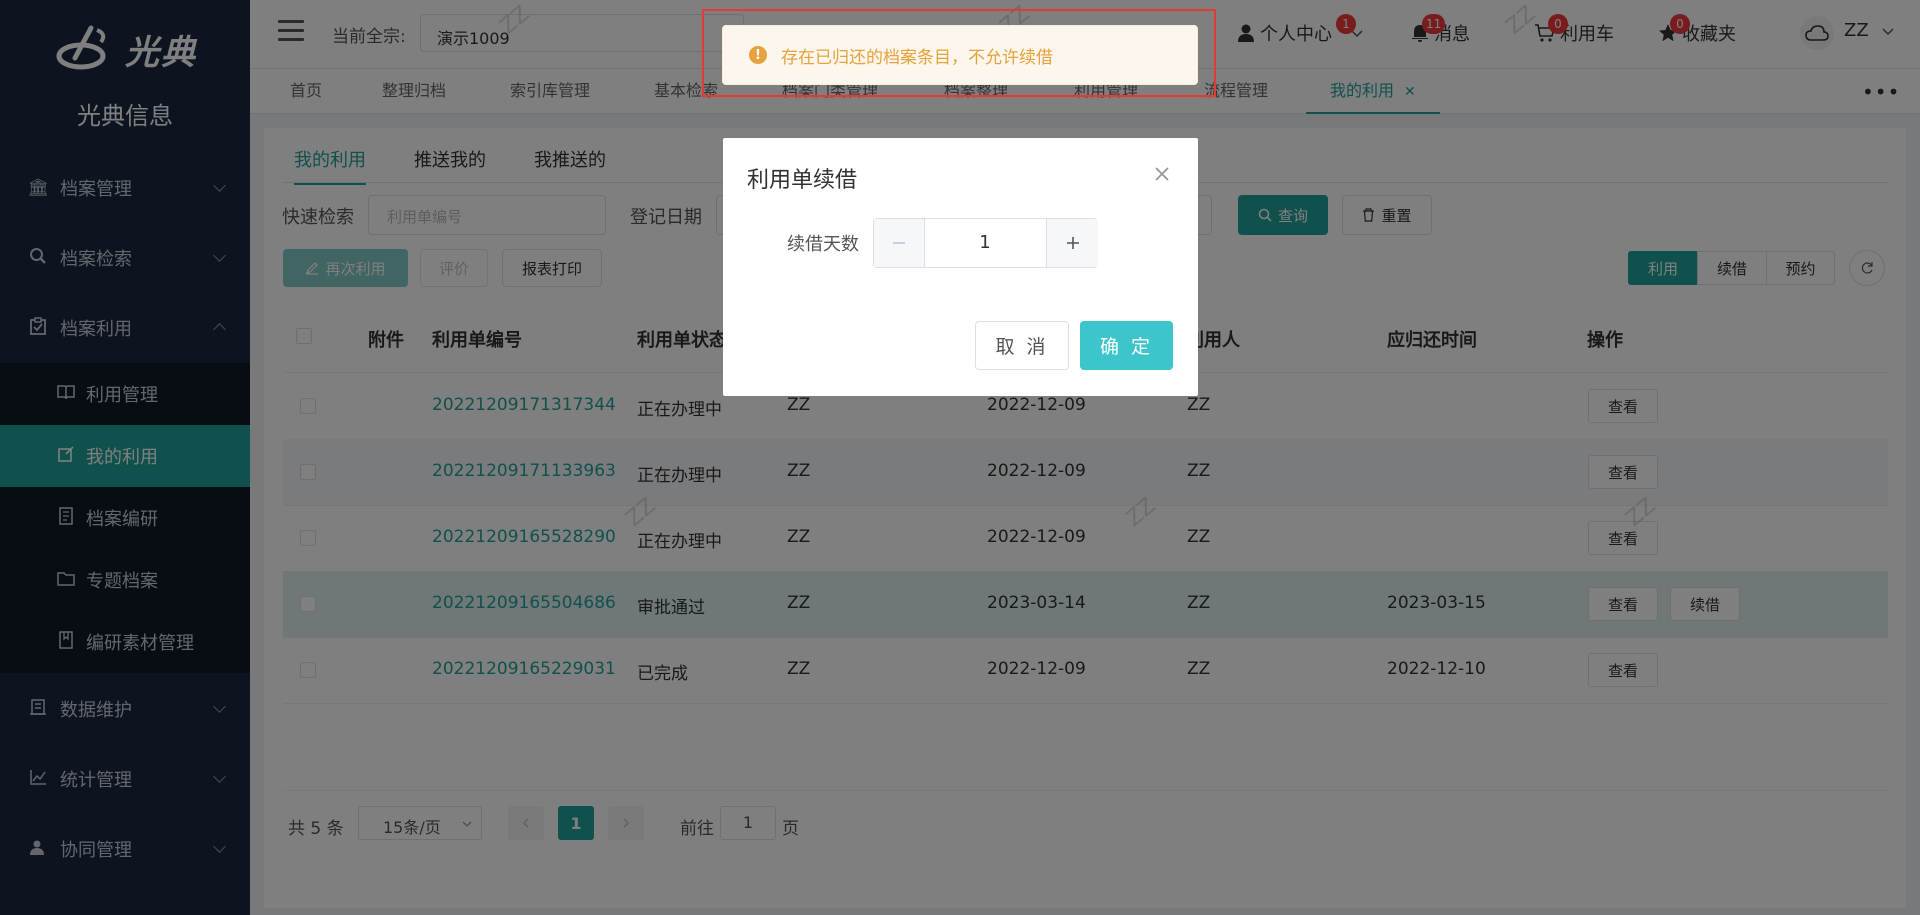  I want to click on highlight-box, so click(959, 53).